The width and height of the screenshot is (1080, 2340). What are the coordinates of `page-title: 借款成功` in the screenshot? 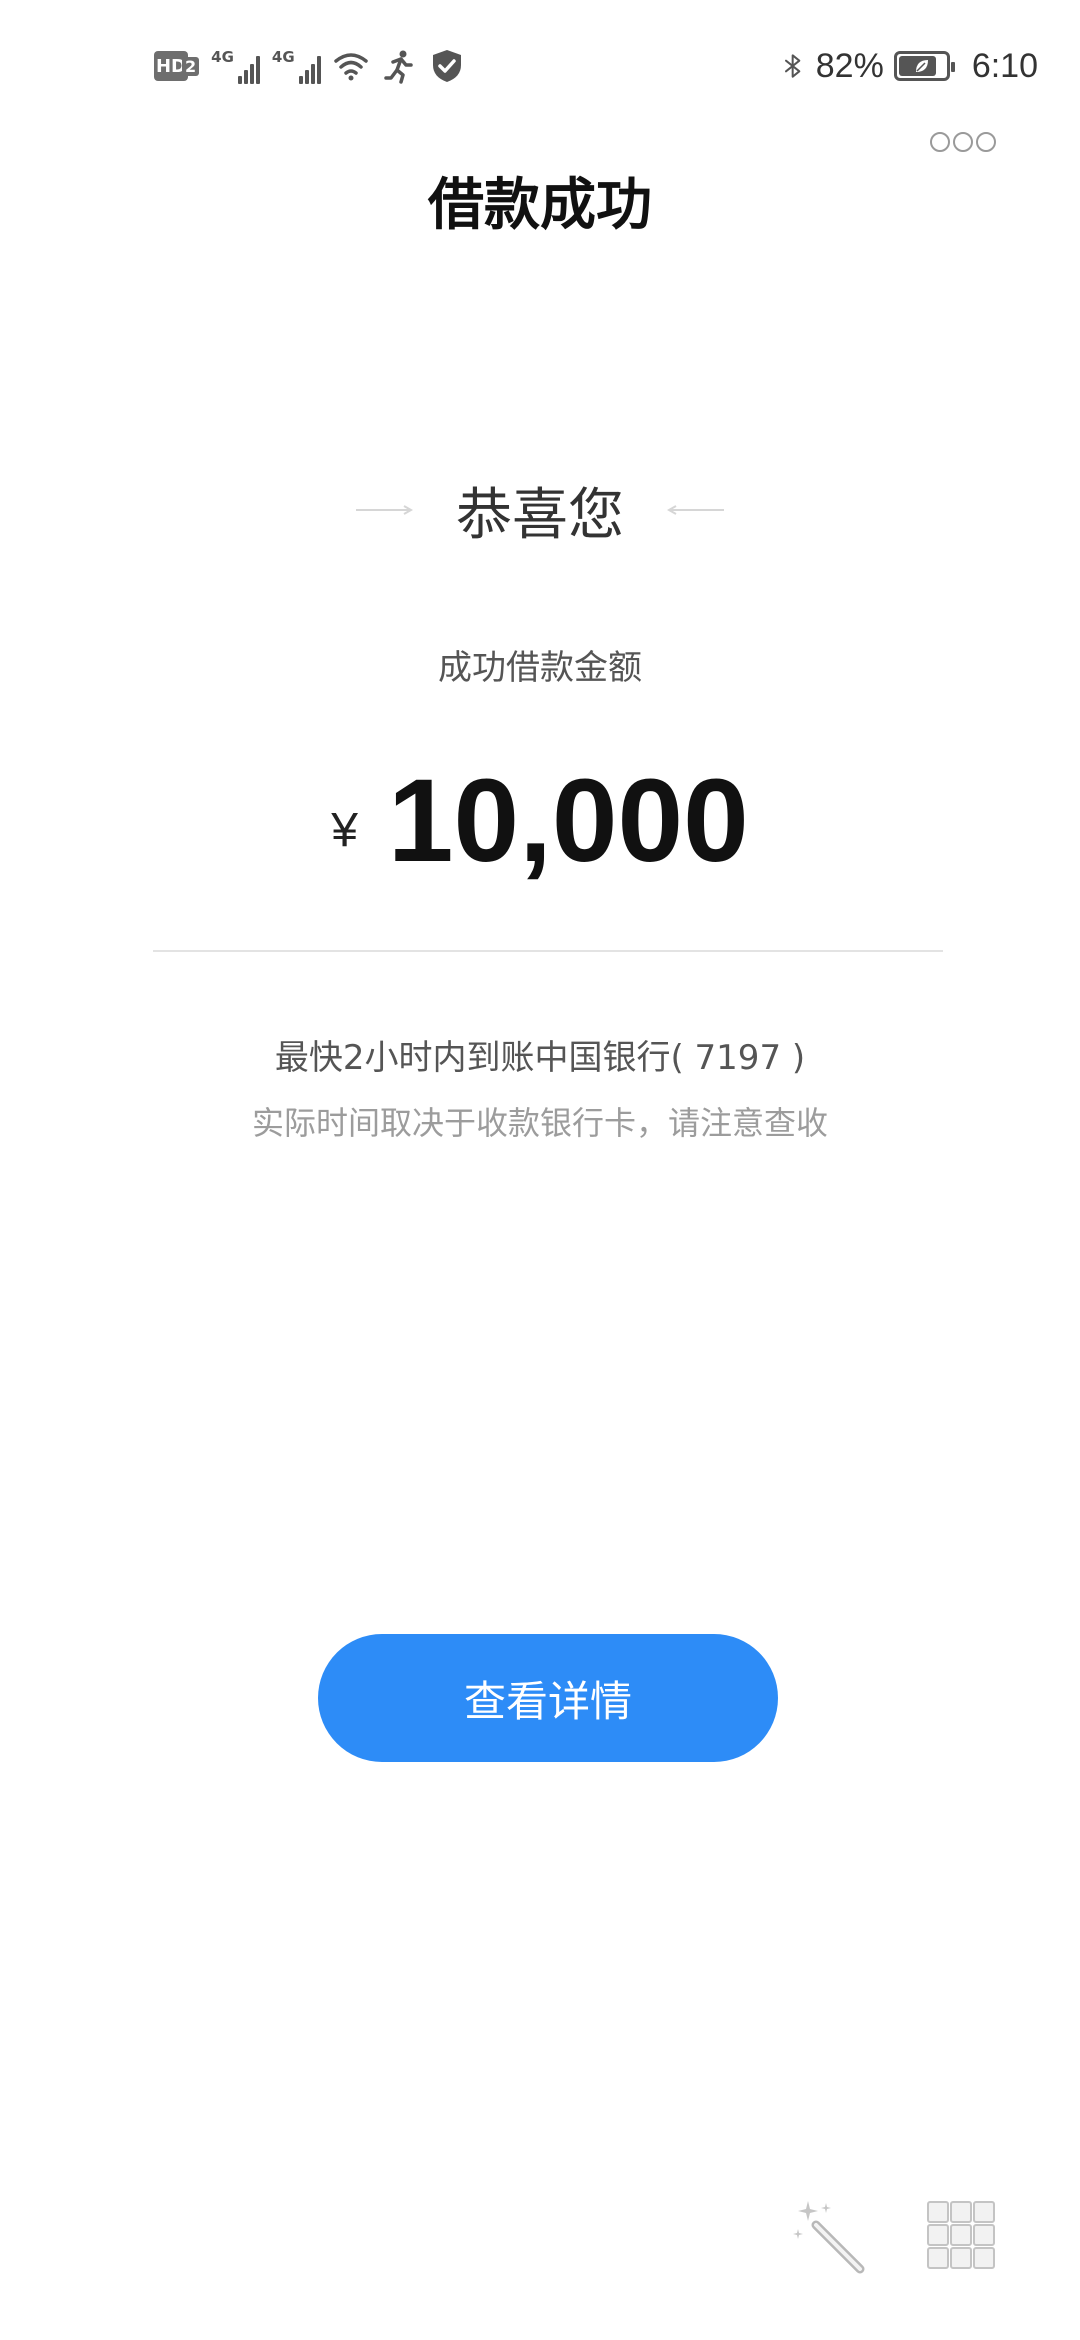 It's located at (540, 205).